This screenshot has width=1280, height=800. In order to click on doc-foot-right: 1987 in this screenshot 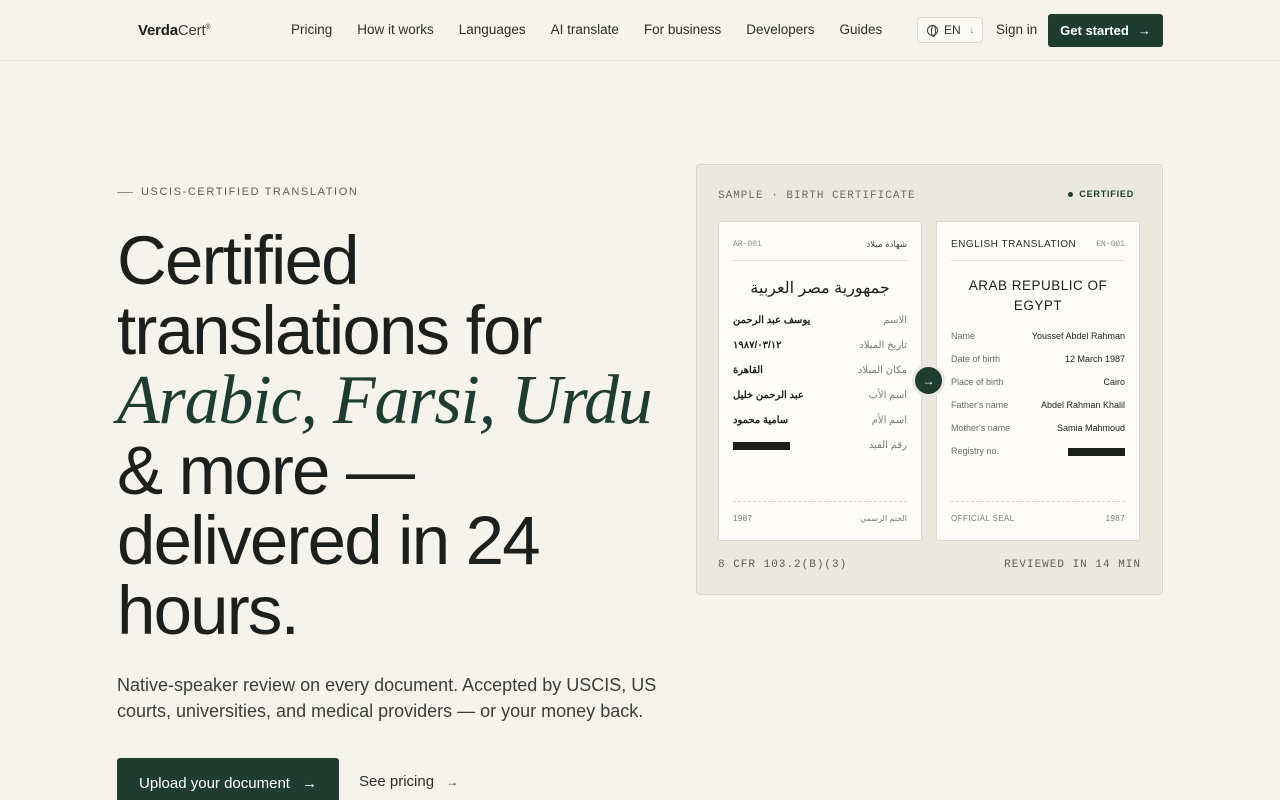, I will do `click(1115, 518)`.